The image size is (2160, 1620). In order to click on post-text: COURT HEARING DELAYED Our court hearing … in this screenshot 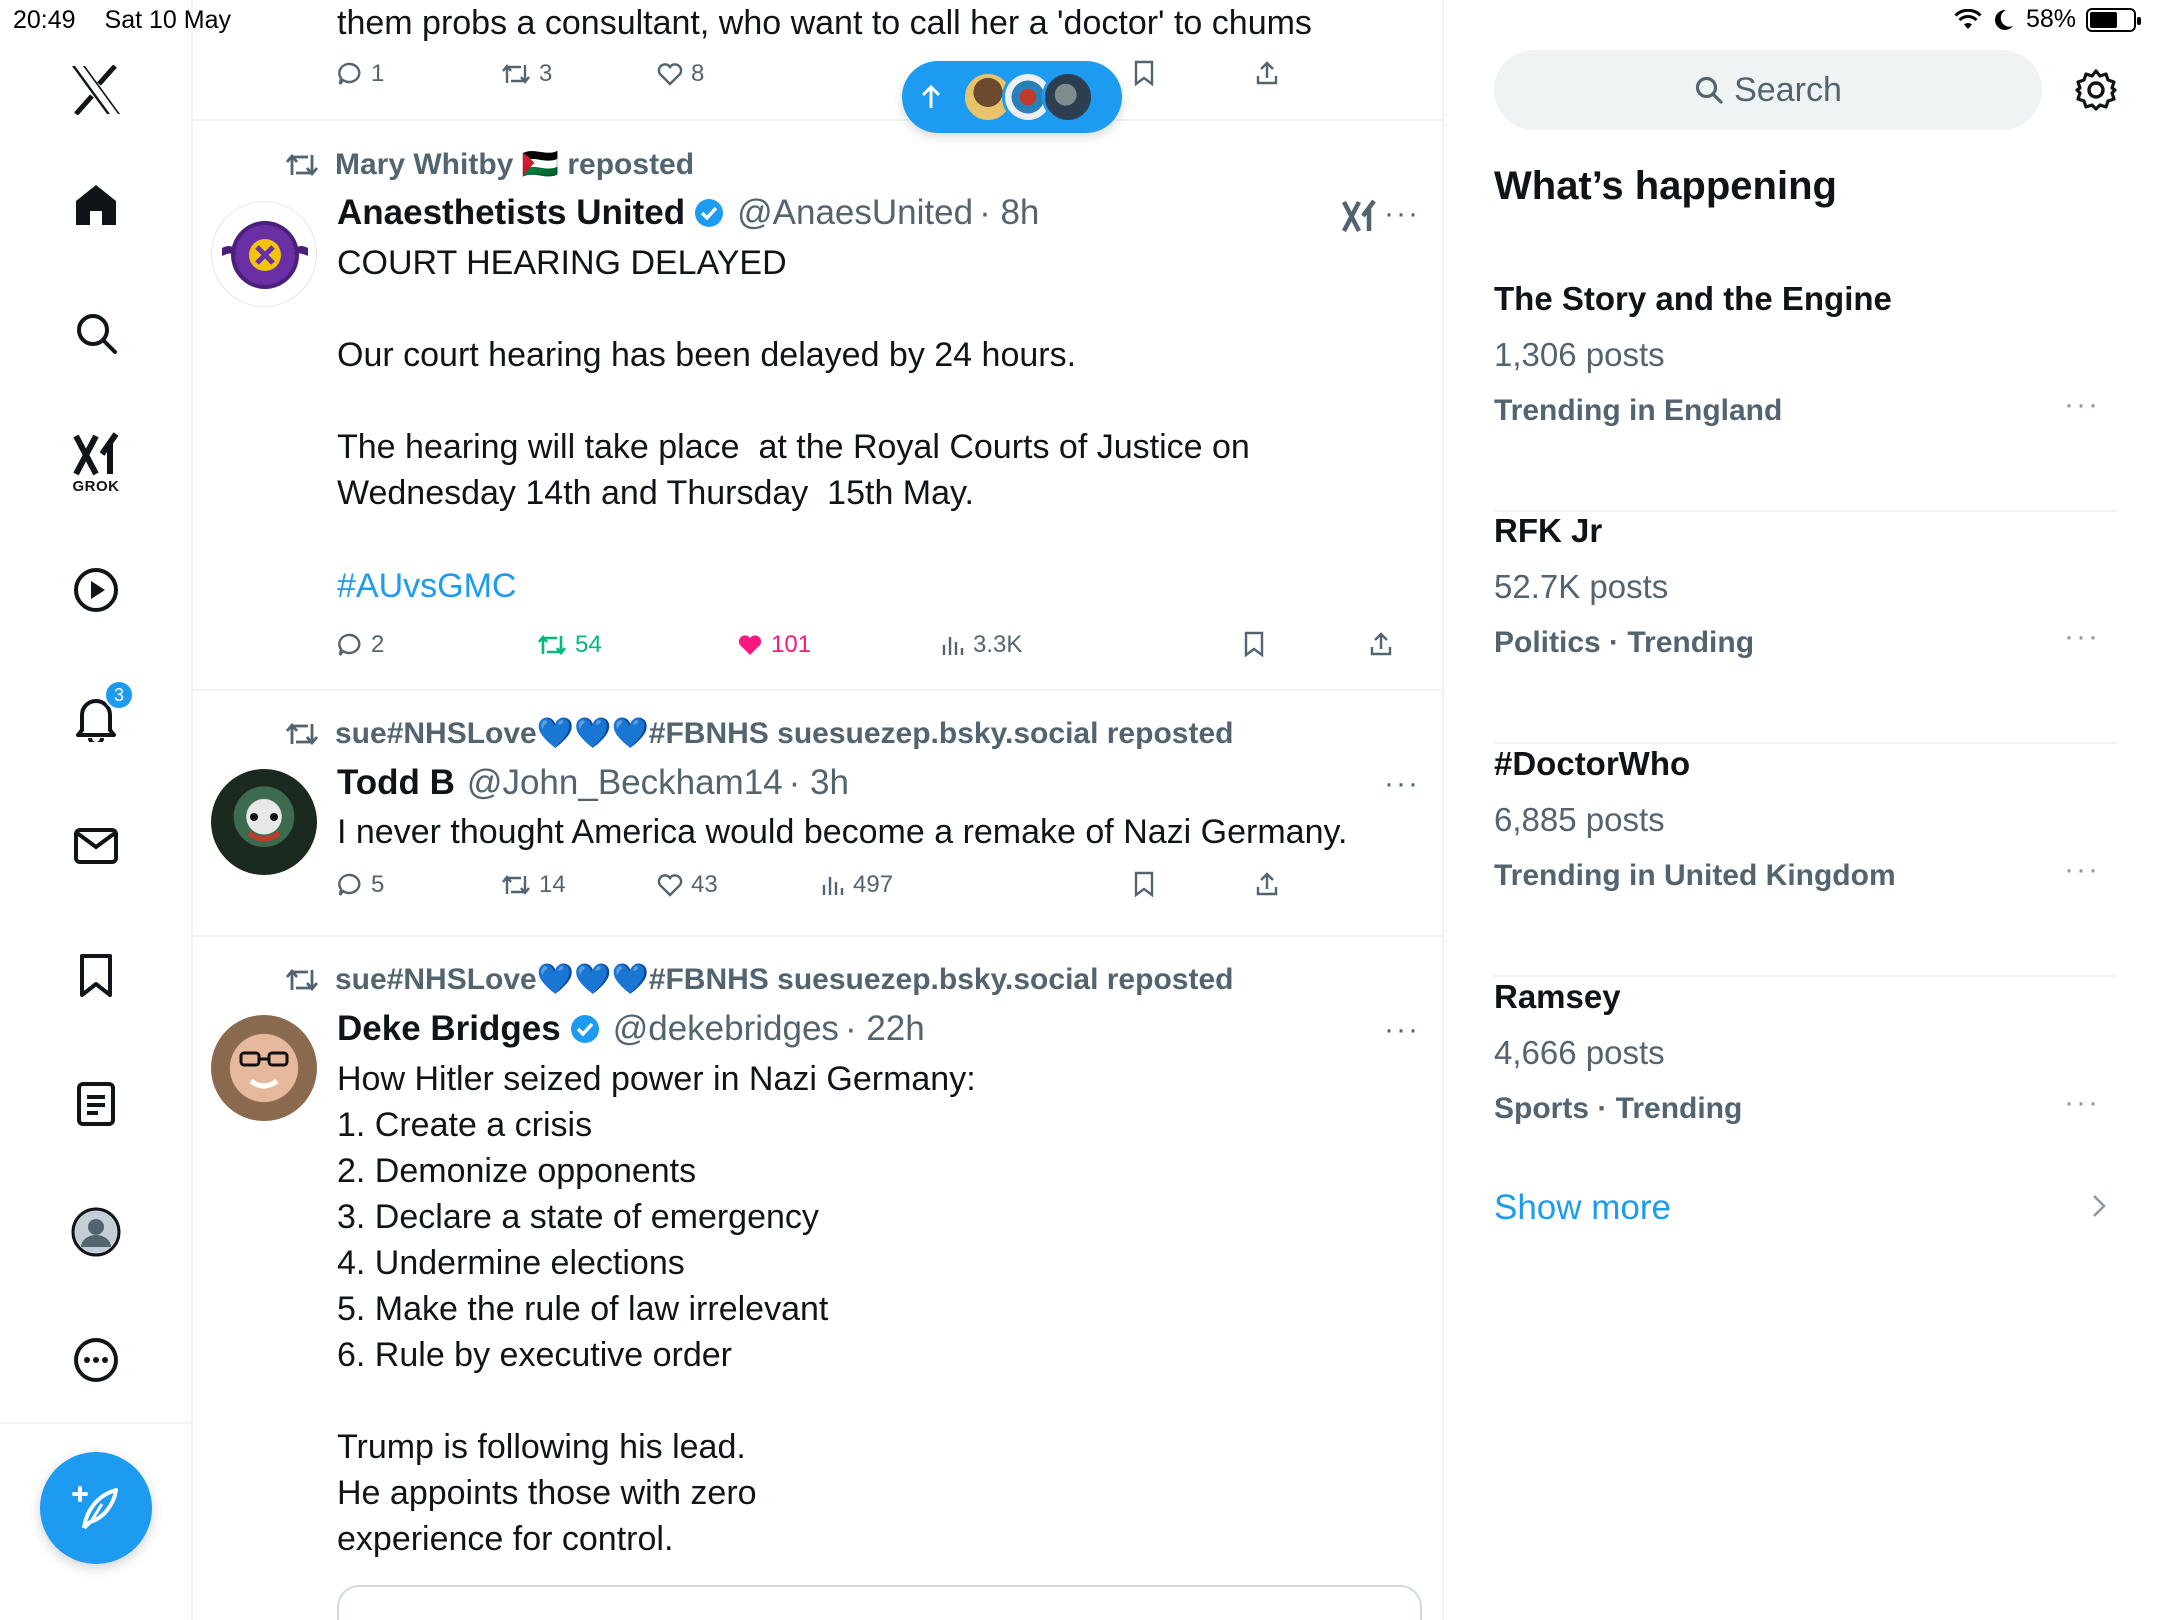, I will do `click(793, 378)`.